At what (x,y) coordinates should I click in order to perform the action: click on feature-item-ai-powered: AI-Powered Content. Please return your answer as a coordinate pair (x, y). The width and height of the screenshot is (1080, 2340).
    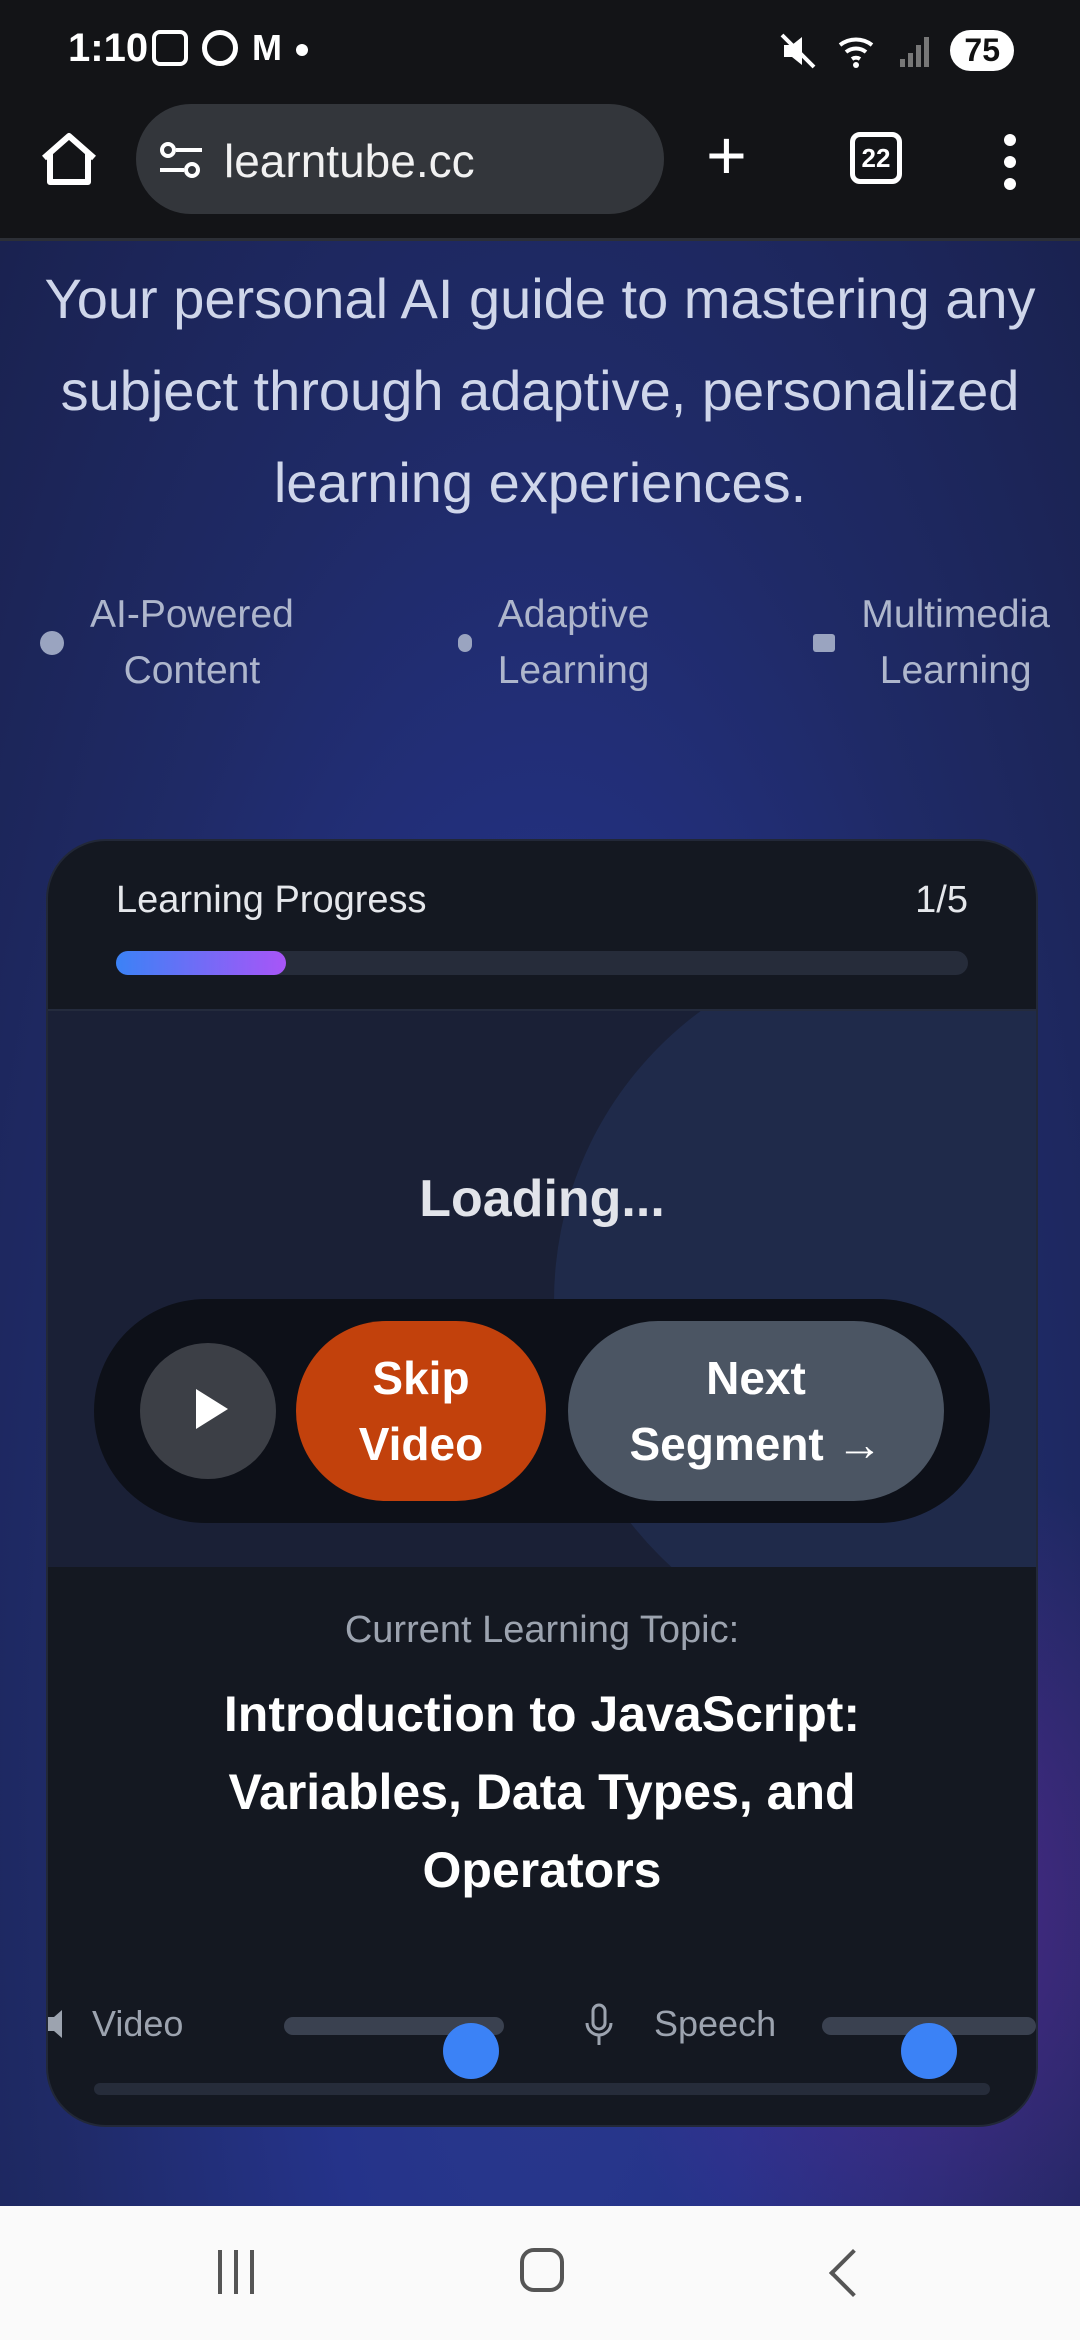
    Looking at the image, I should click on (167, 643).